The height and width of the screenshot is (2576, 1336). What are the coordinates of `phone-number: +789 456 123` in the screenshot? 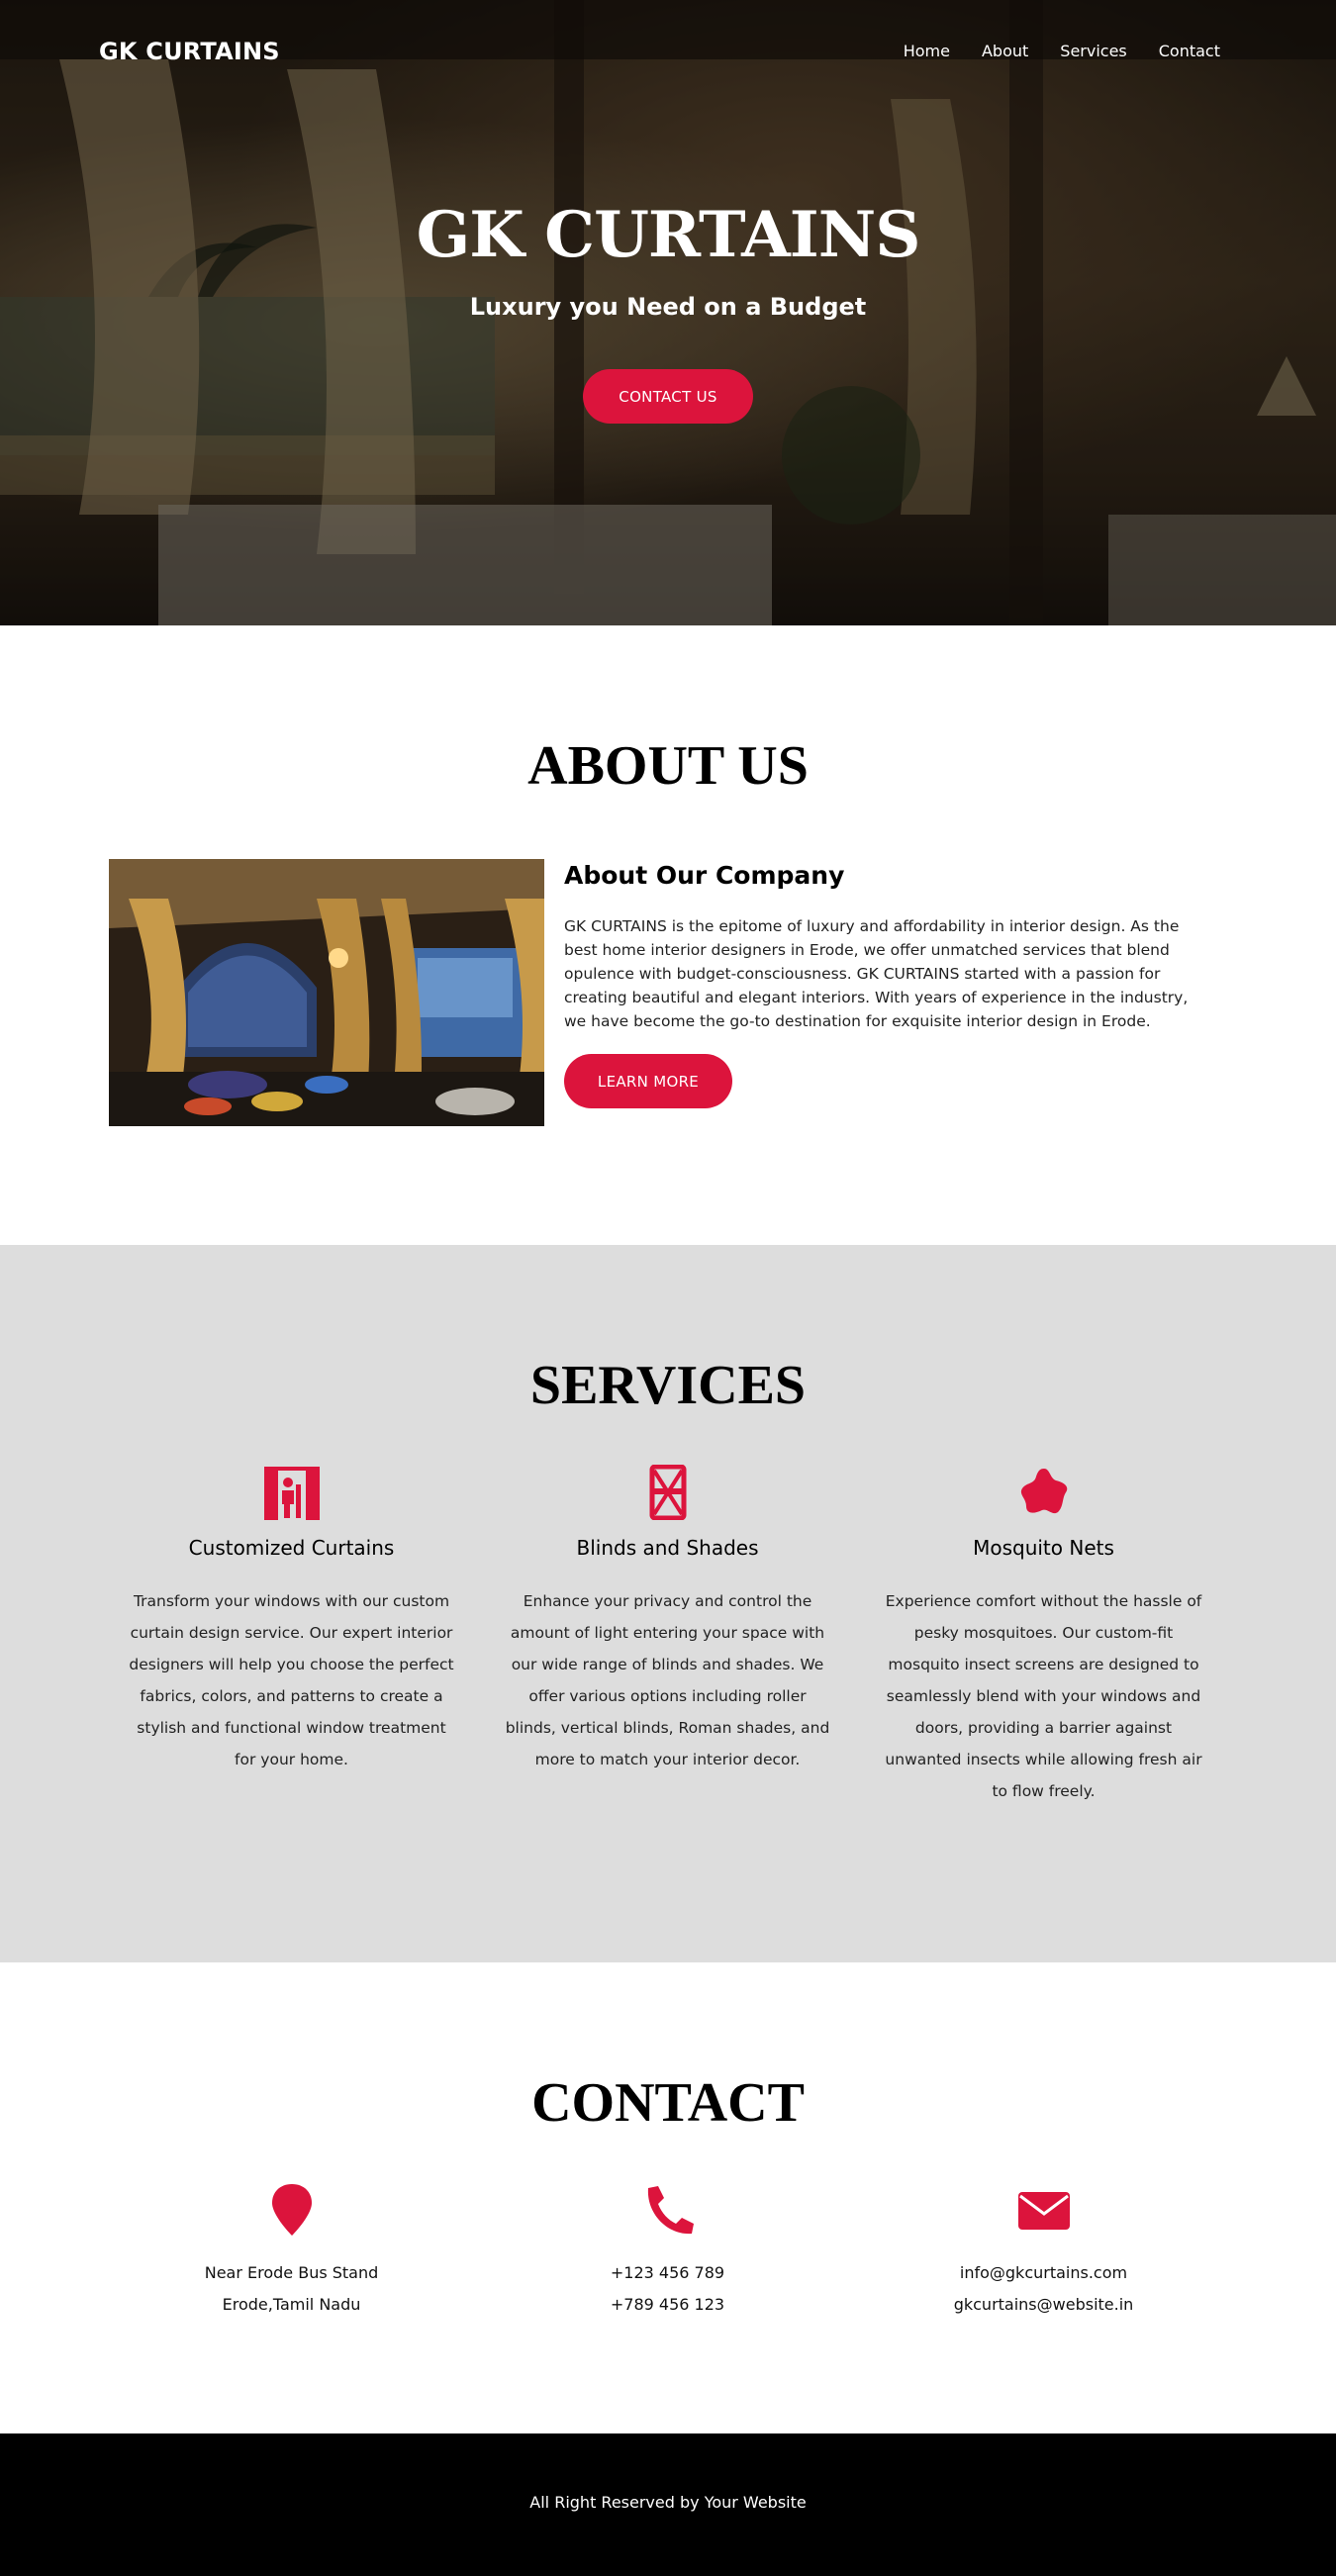 It's located at (668, 2305).